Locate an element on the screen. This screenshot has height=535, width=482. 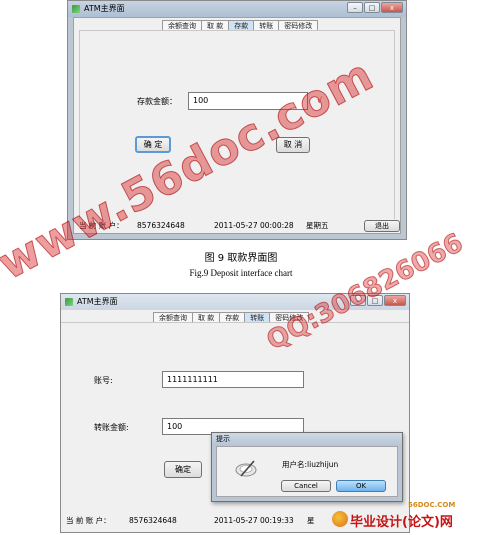
close-button: x is located at coordinates (392, 7).